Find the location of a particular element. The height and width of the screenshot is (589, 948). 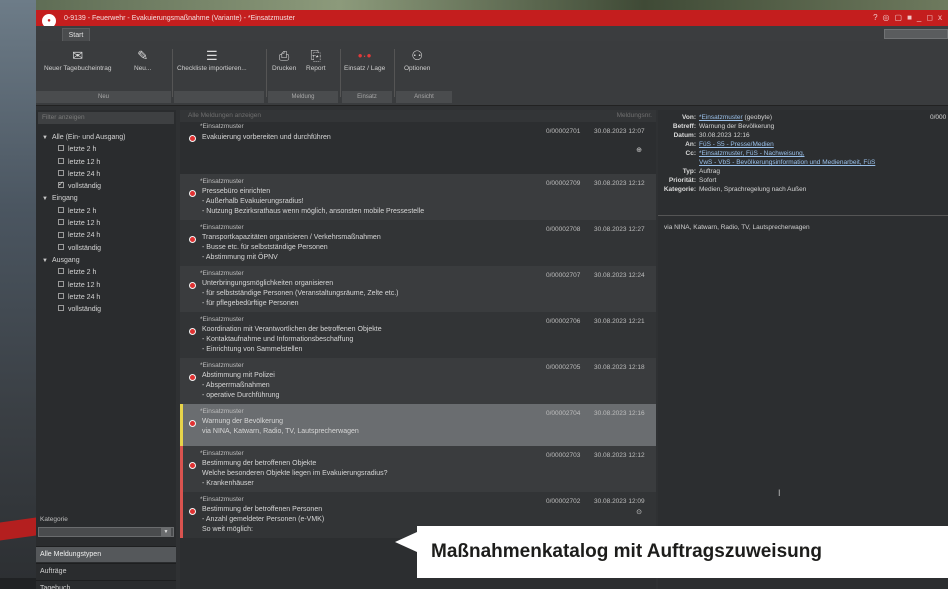

message-number: 0/00002708 is located at coordinates (563, 229).